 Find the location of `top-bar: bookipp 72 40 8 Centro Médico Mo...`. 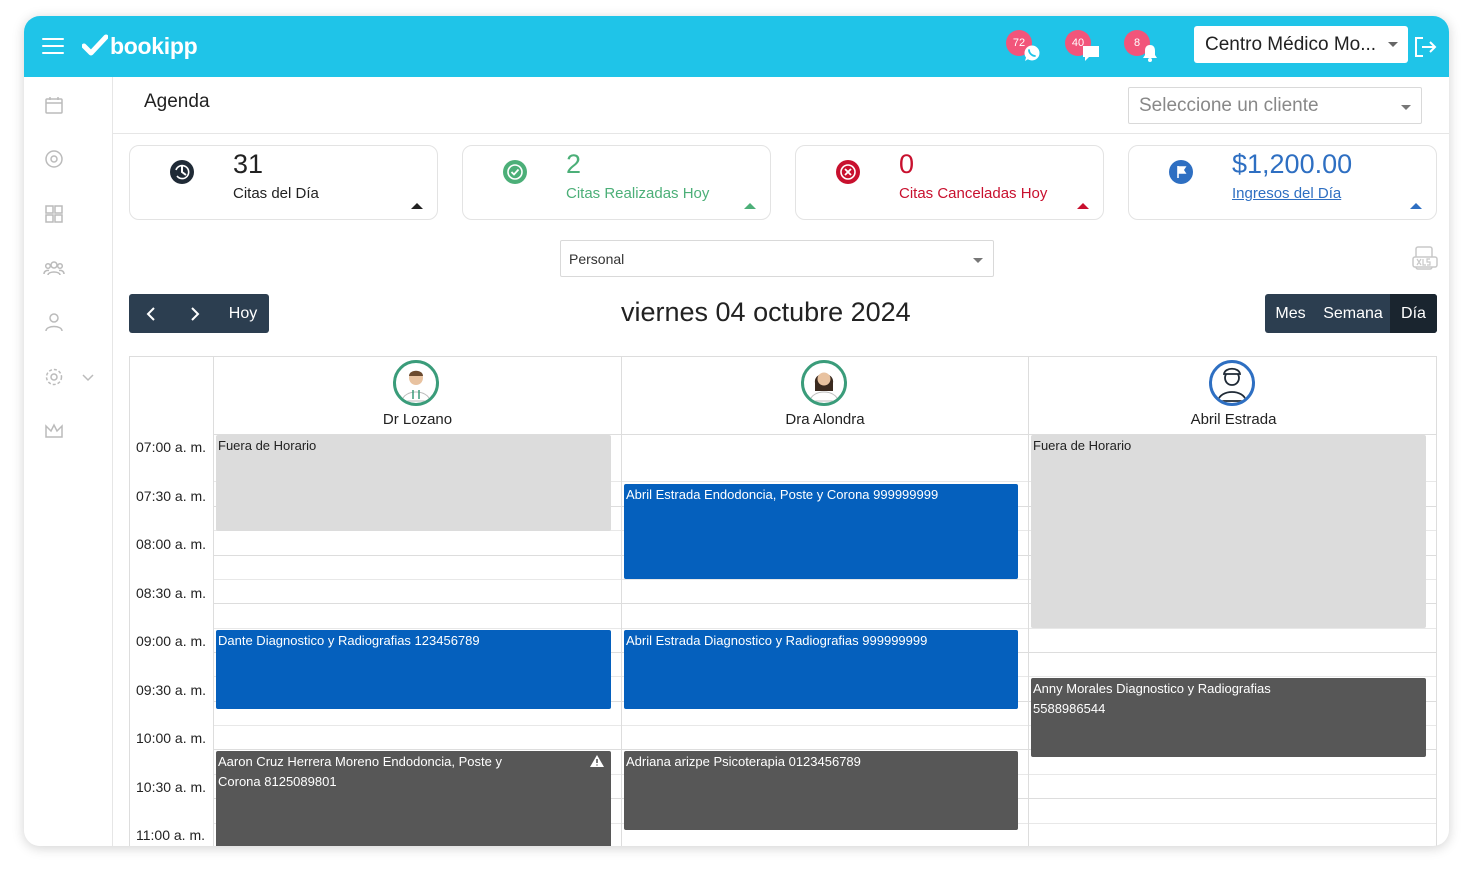

top-bar: bookipp 72 40 8 Centro Médico Mo... is located at coordinates (736, 46).